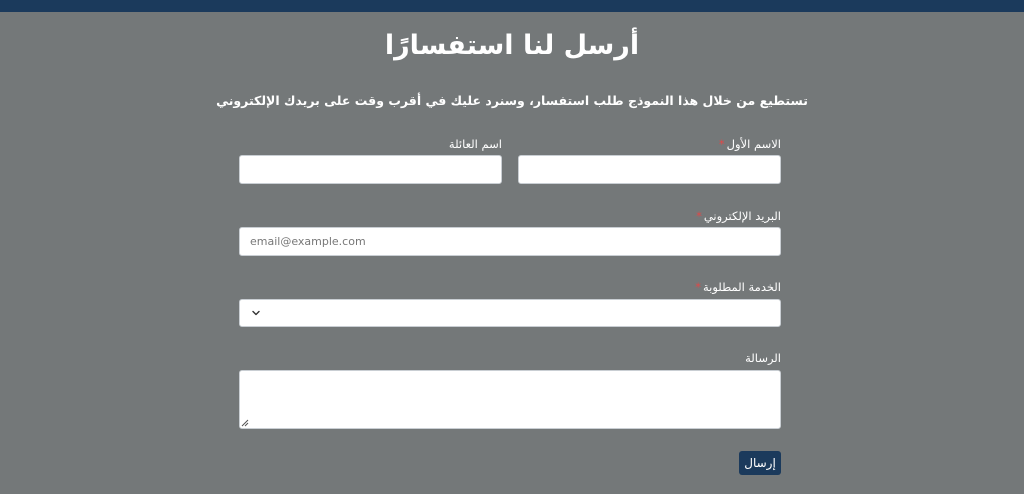 The height and width of the screenshot is (494, 1024). I want to click on message-textarea, so click(510, 399).